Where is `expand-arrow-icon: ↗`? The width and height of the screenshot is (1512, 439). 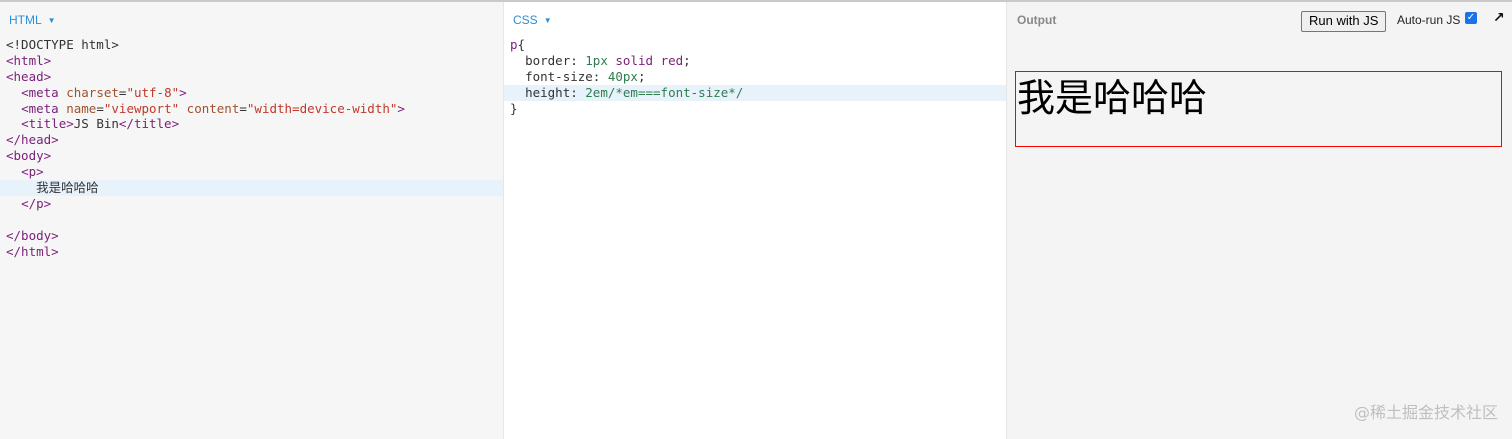
expand-arrow-icon: ↗ is located at coordinates (1499, 18).